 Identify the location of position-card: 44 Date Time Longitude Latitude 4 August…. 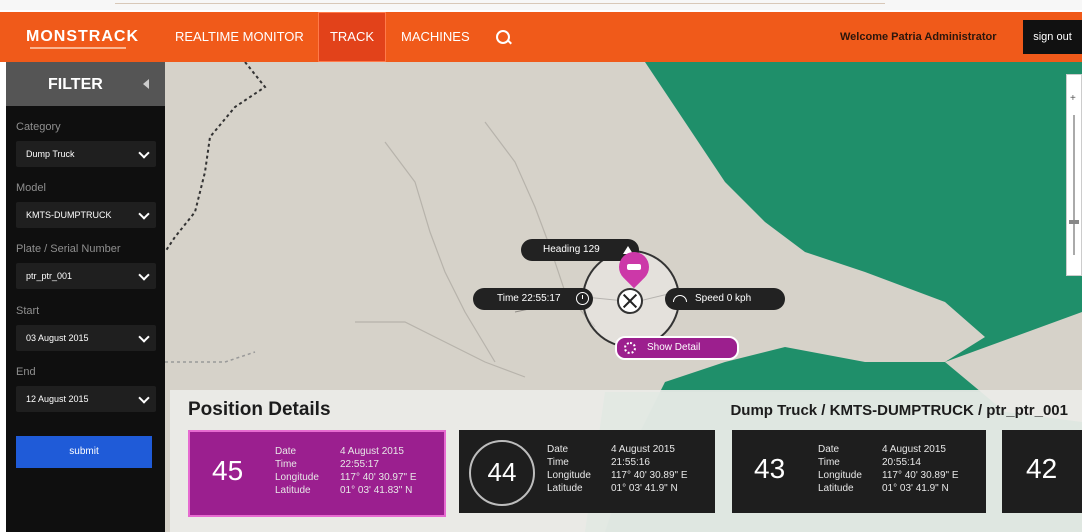
(587, 471).